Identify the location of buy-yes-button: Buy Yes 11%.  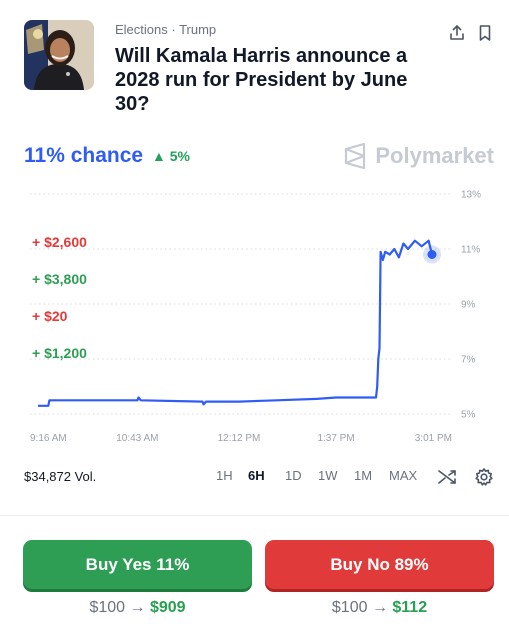
(137, 564).